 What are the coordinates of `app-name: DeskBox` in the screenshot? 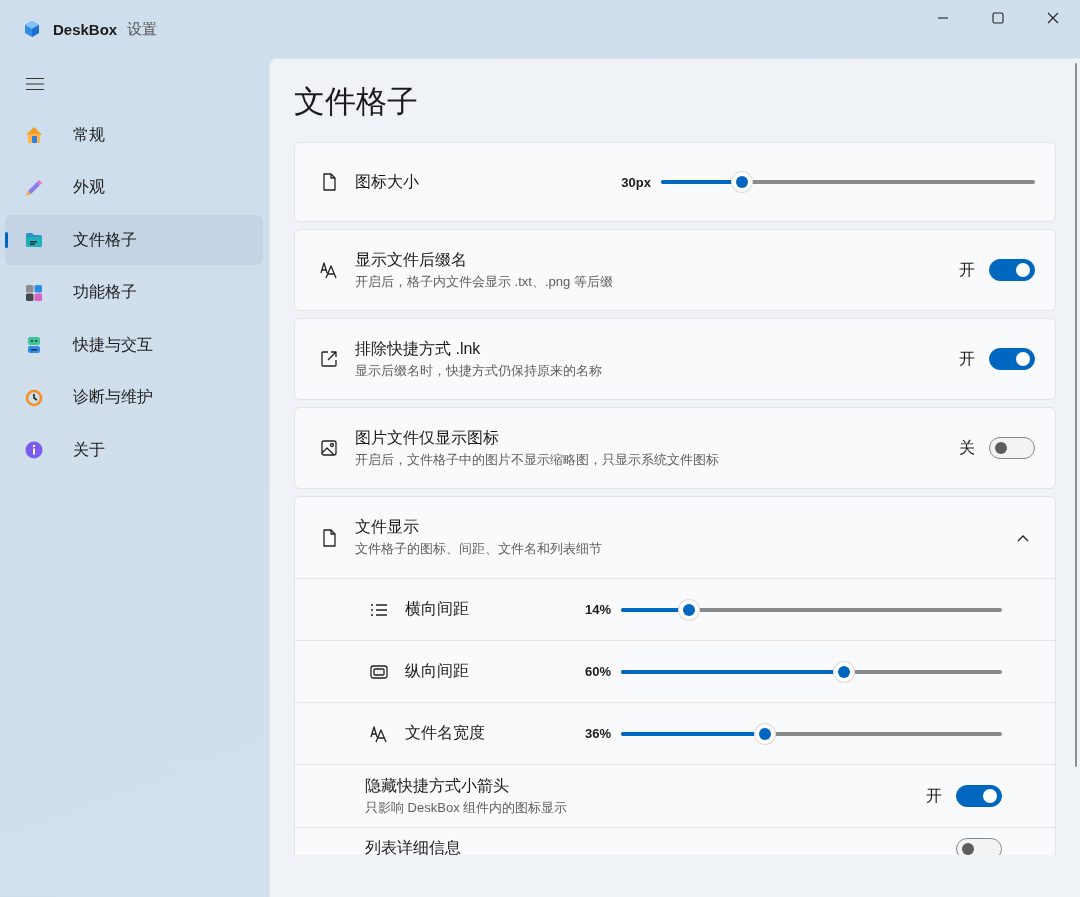 It's located at (85, 29).